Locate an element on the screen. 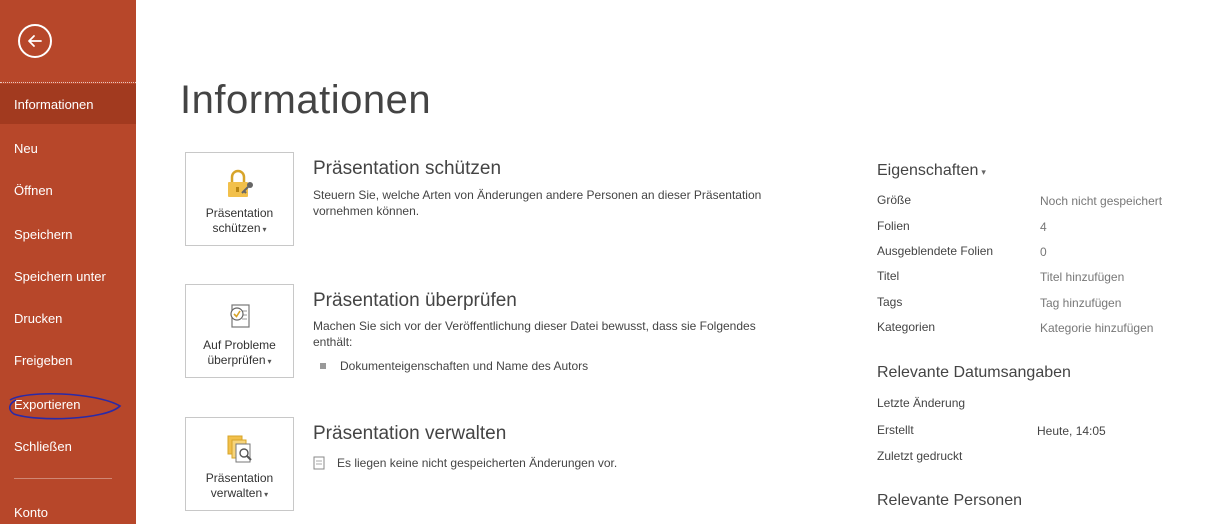 The width and height of the screenshot is (1214, 524). back-arrow-icon is located at coordinates (35, 41).